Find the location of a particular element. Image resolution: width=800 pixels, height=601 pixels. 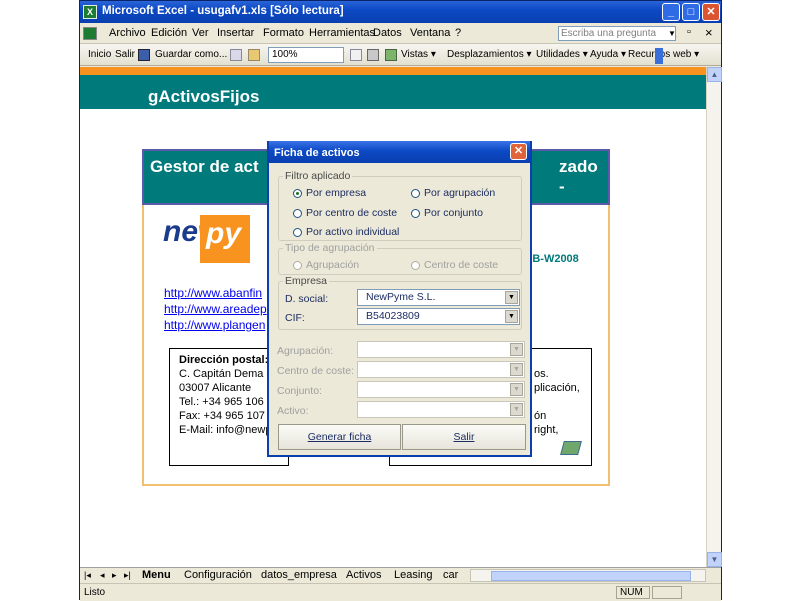

menu-edicion: Edición is located at coordinates (169, 33).